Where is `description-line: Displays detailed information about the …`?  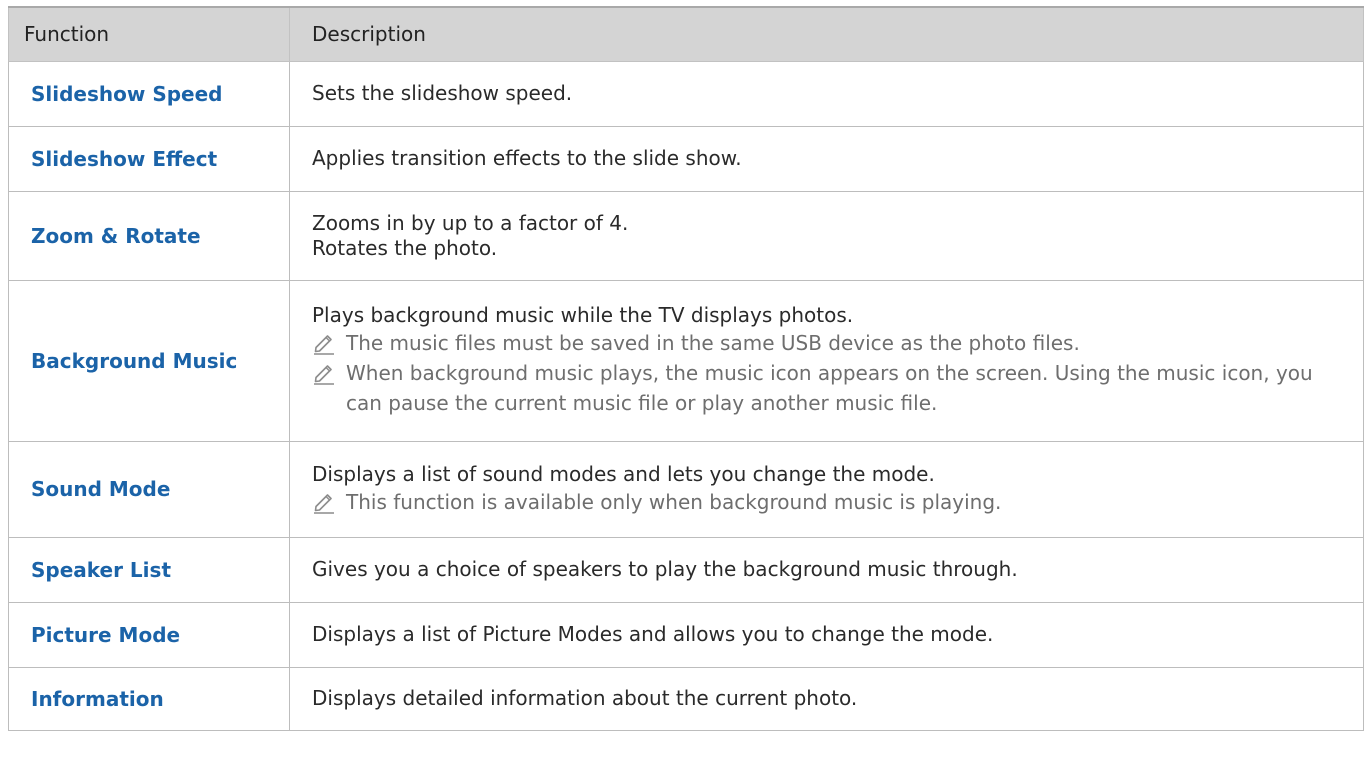
description-line: Displays detailed information about the … is located at coordinates (585, 698).